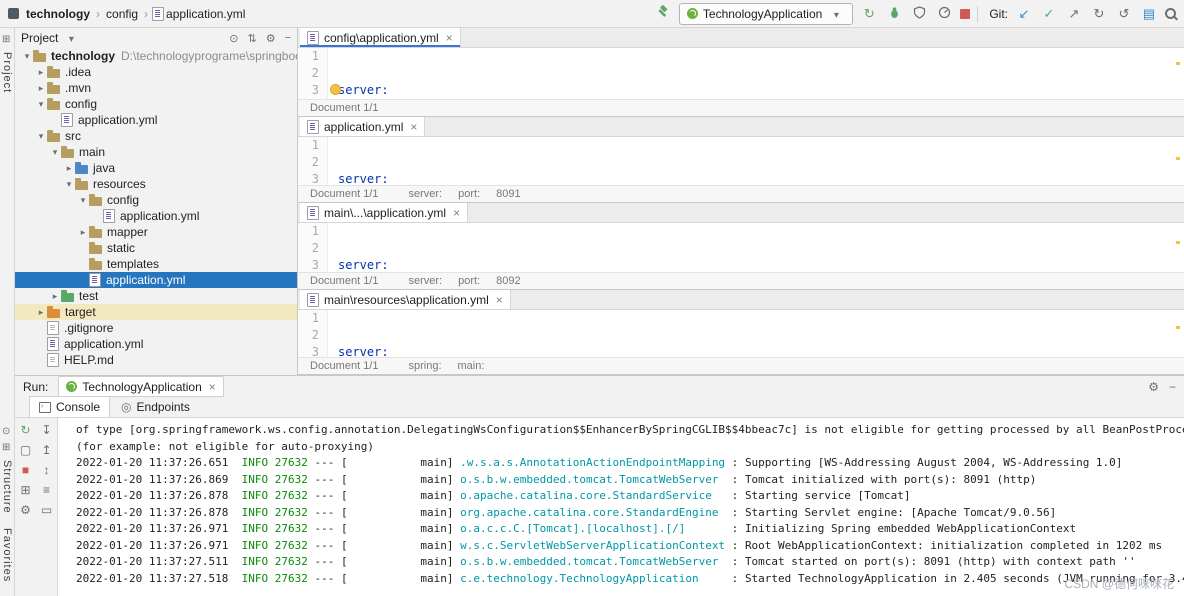 This screenshot has width=1184, height=596. I want to click on tab-console: Console, so click(70, 406).